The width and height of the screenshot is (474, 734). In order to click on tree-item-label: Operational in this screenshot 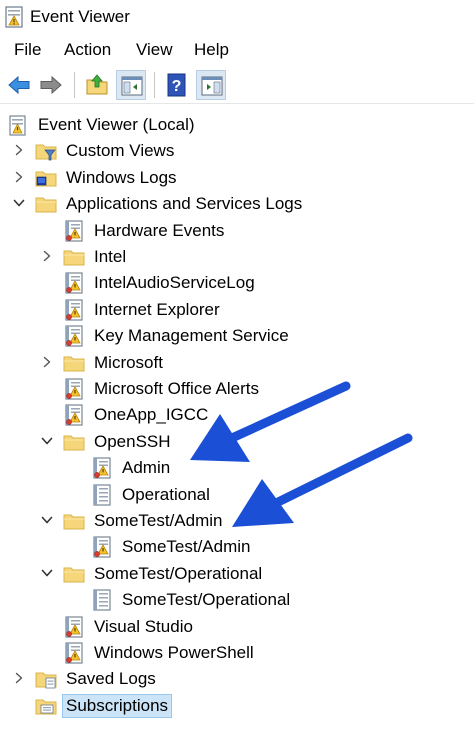, I will do `click(166, 494)`.